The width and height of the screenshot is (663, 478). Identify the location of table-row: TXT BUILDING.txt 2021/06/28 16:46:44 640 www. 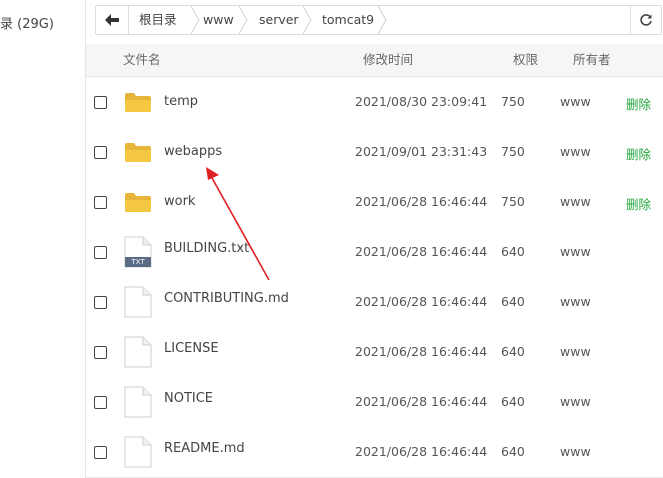
(374, 252).